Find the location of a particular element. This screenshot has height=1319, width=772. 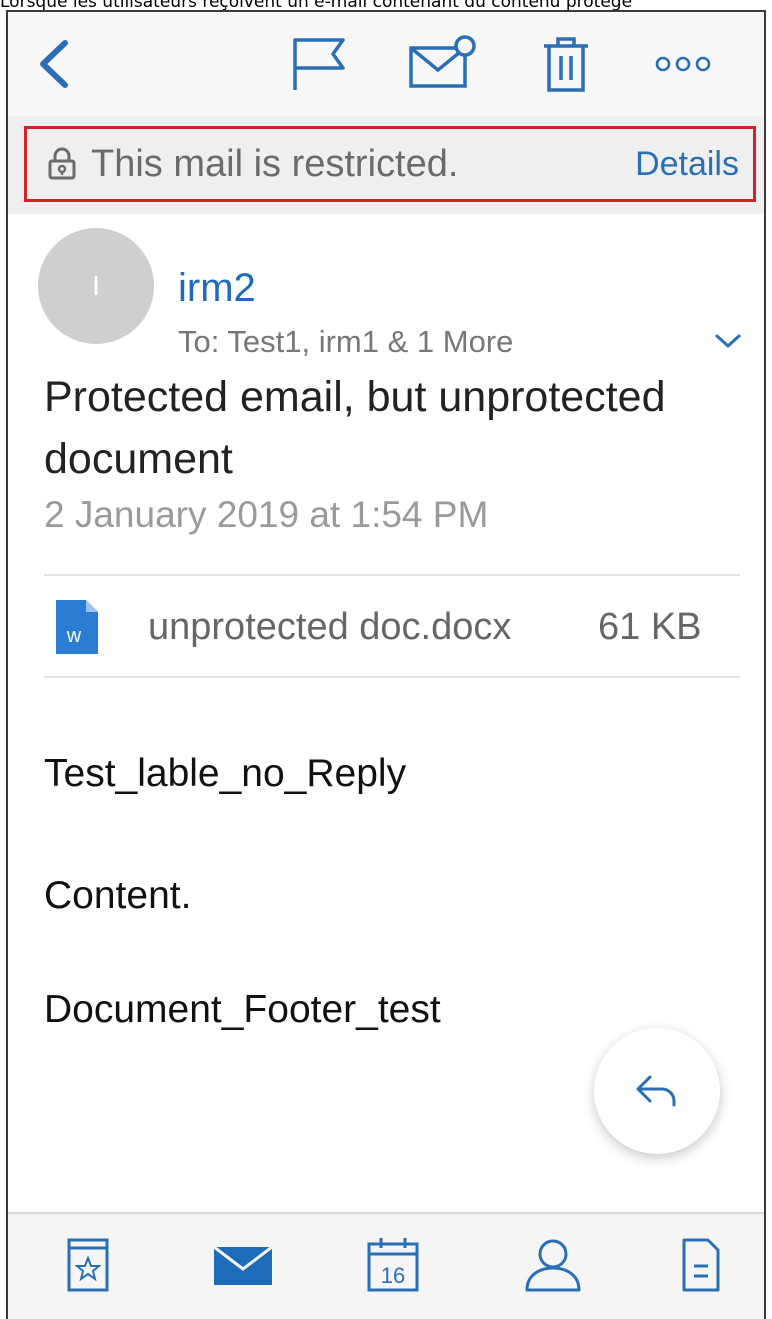

body-line: Document_Footer_test is located at coordinates (242, 1009).